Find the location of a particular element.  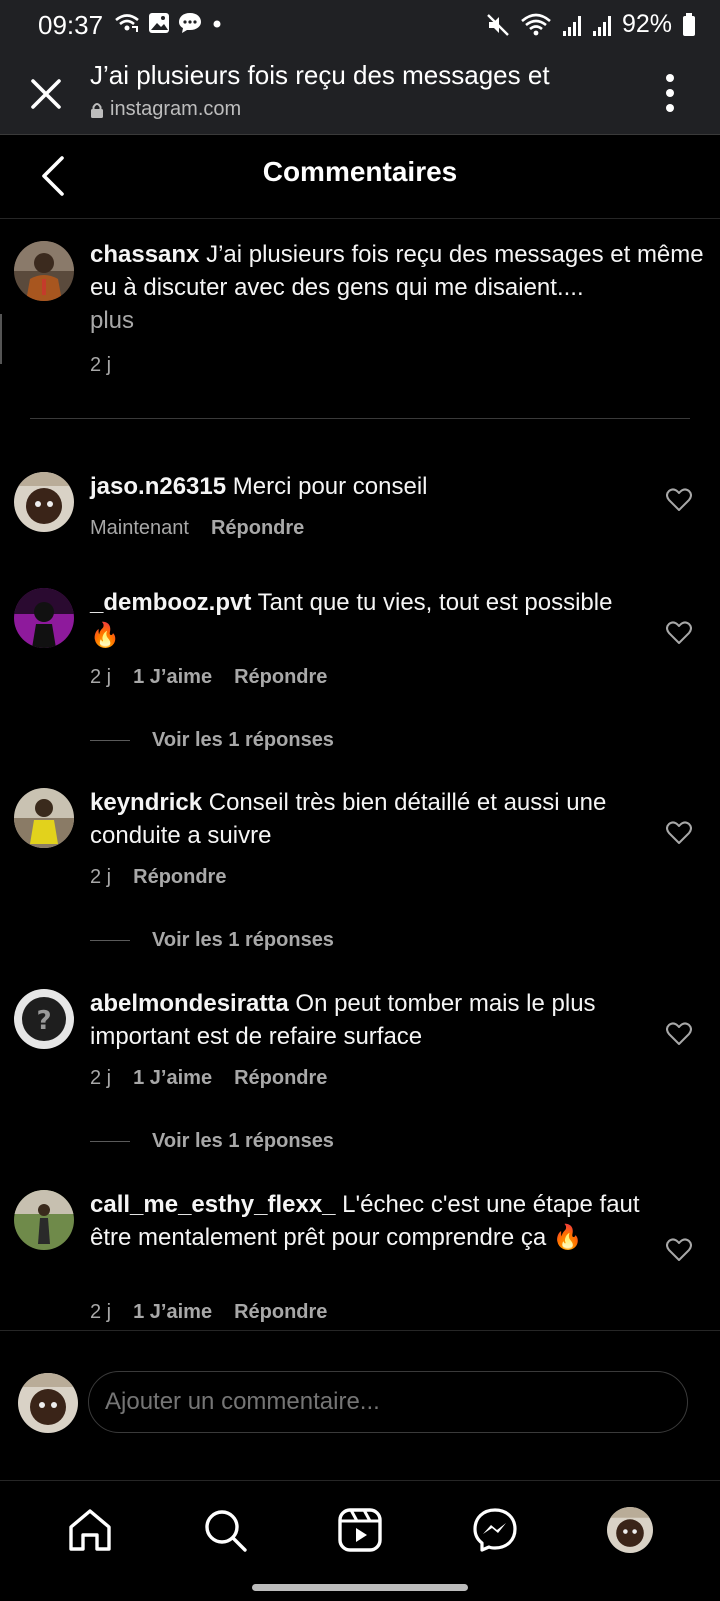

browser-page-title: J’ai plusieurs fois reçu des messages et is located at coordinates (320, 75).